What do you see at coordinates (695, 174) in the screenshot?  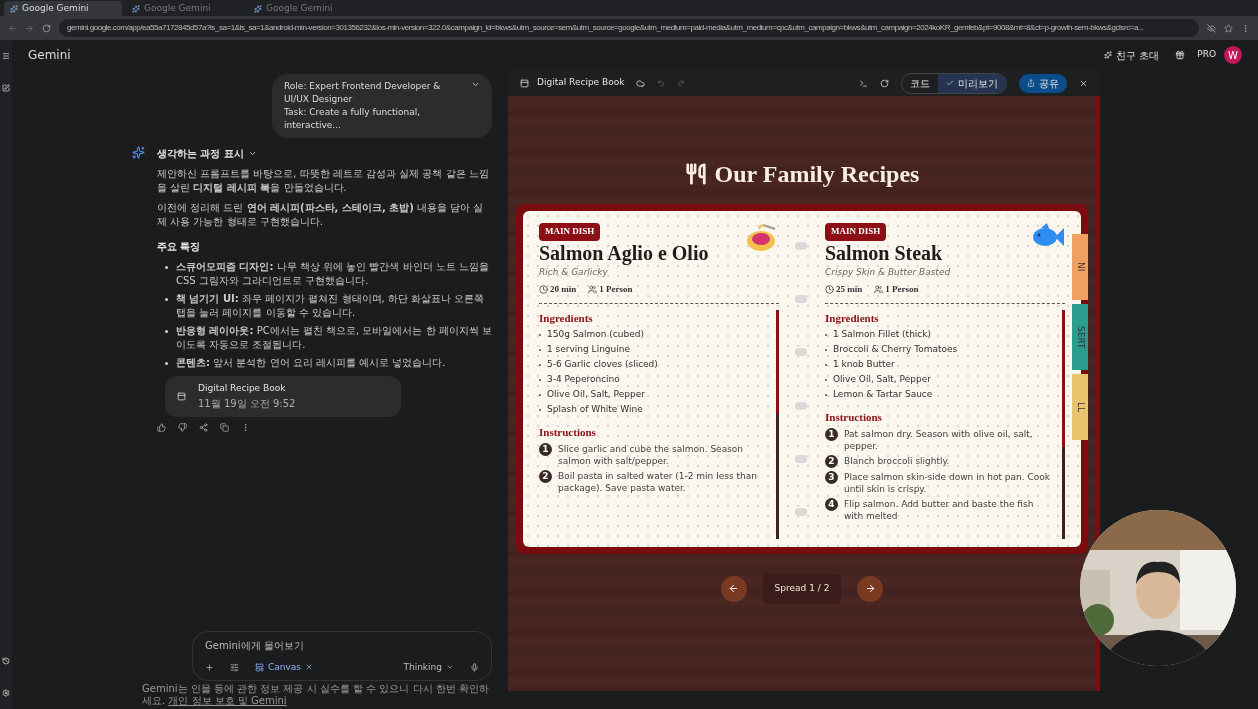 I see `utensils-icon` at bounding box center [695, 174].